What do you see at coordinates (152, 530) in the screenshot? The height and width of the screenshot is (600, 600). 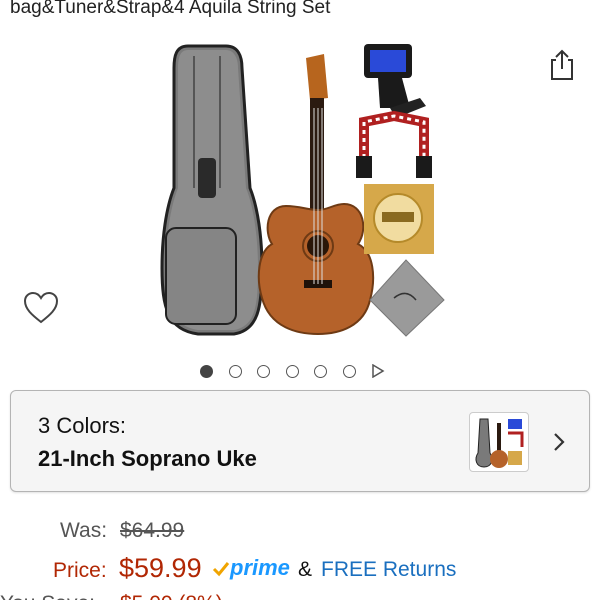 I see `was-price: $64.99` at bounding box center [152, 530].